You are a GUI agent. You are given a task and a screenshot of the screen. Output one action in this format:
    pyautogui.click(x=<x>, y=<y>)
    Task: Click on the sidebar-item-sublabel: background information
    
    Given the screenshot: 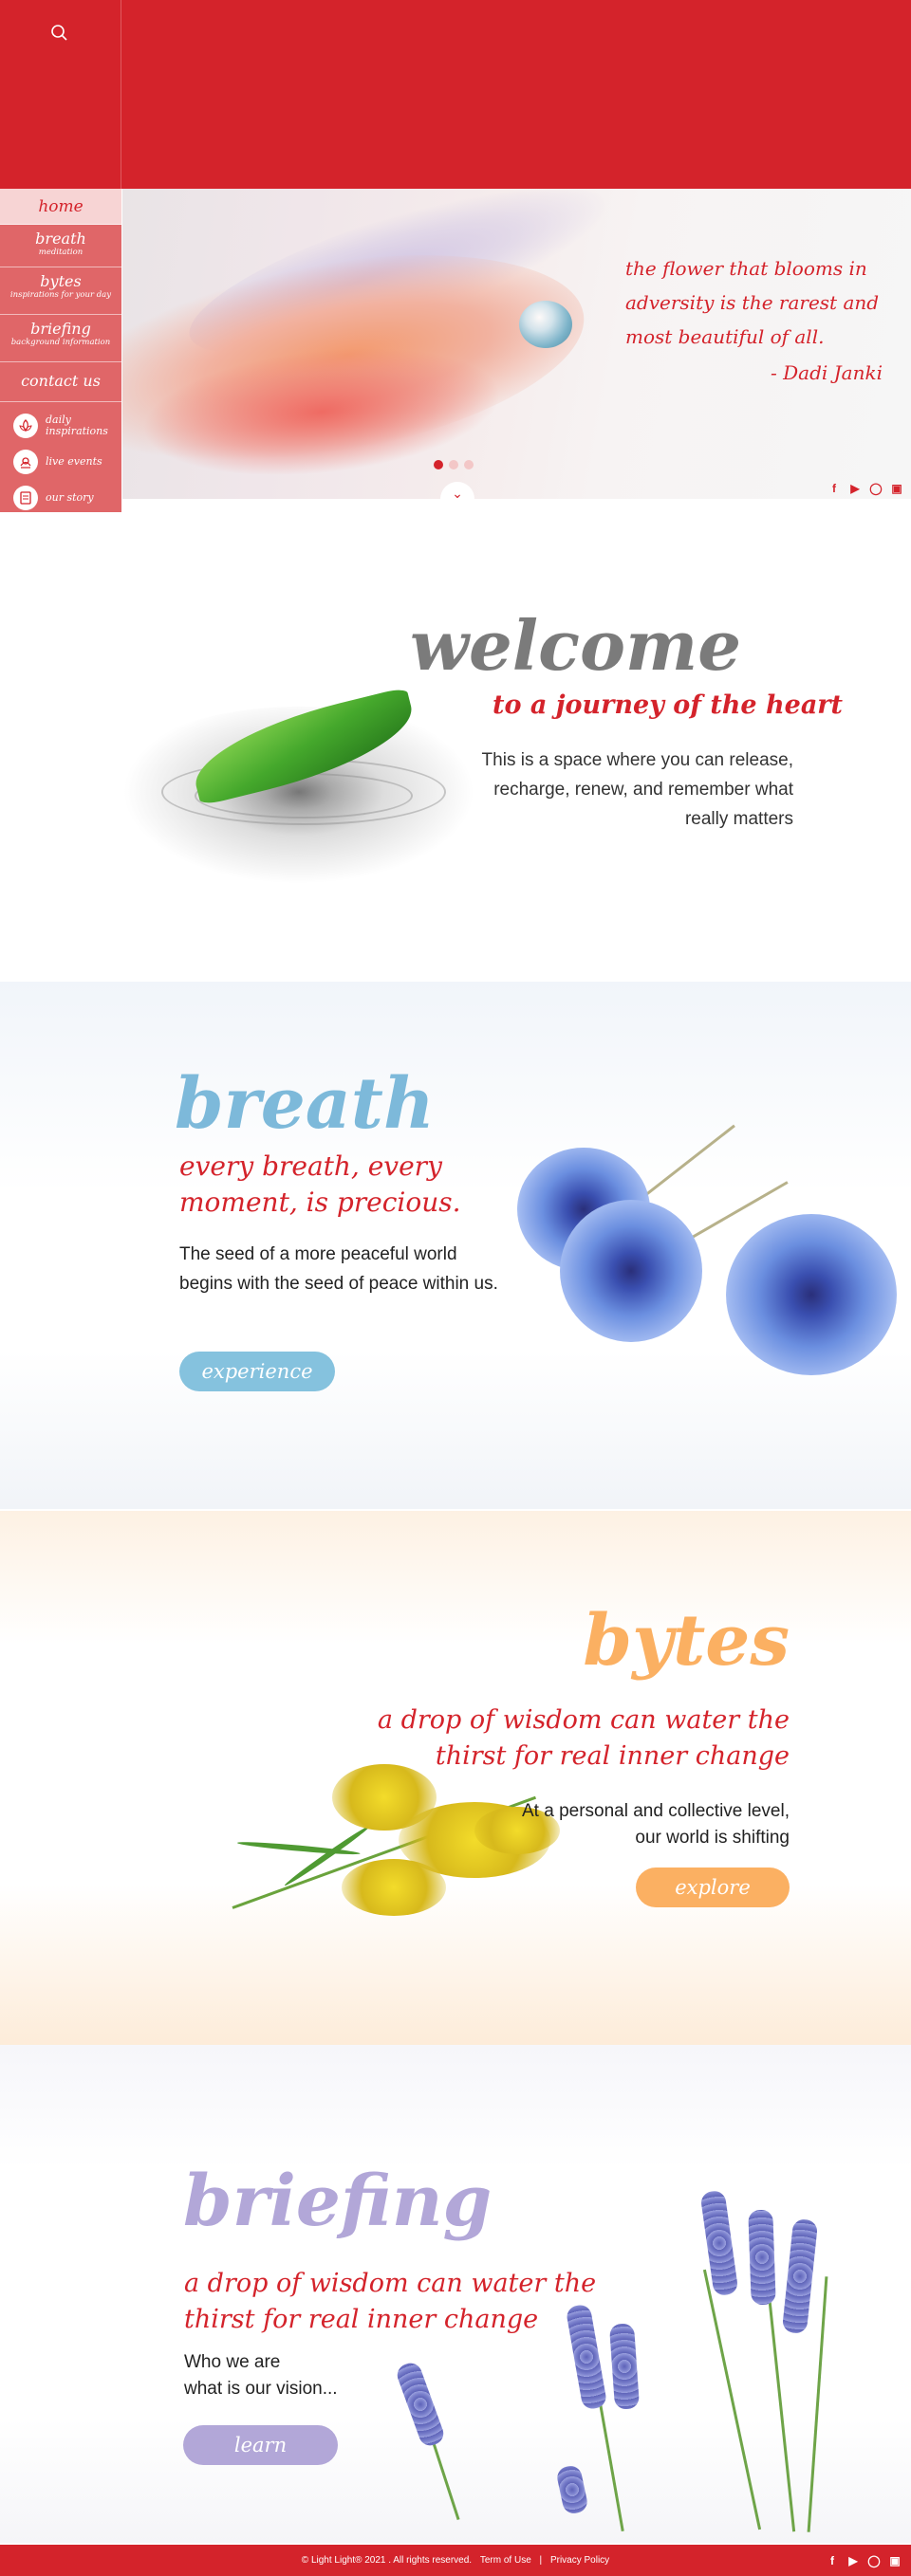 What is the action you would take?
    pyautogui.click(x=60, y=342)
    